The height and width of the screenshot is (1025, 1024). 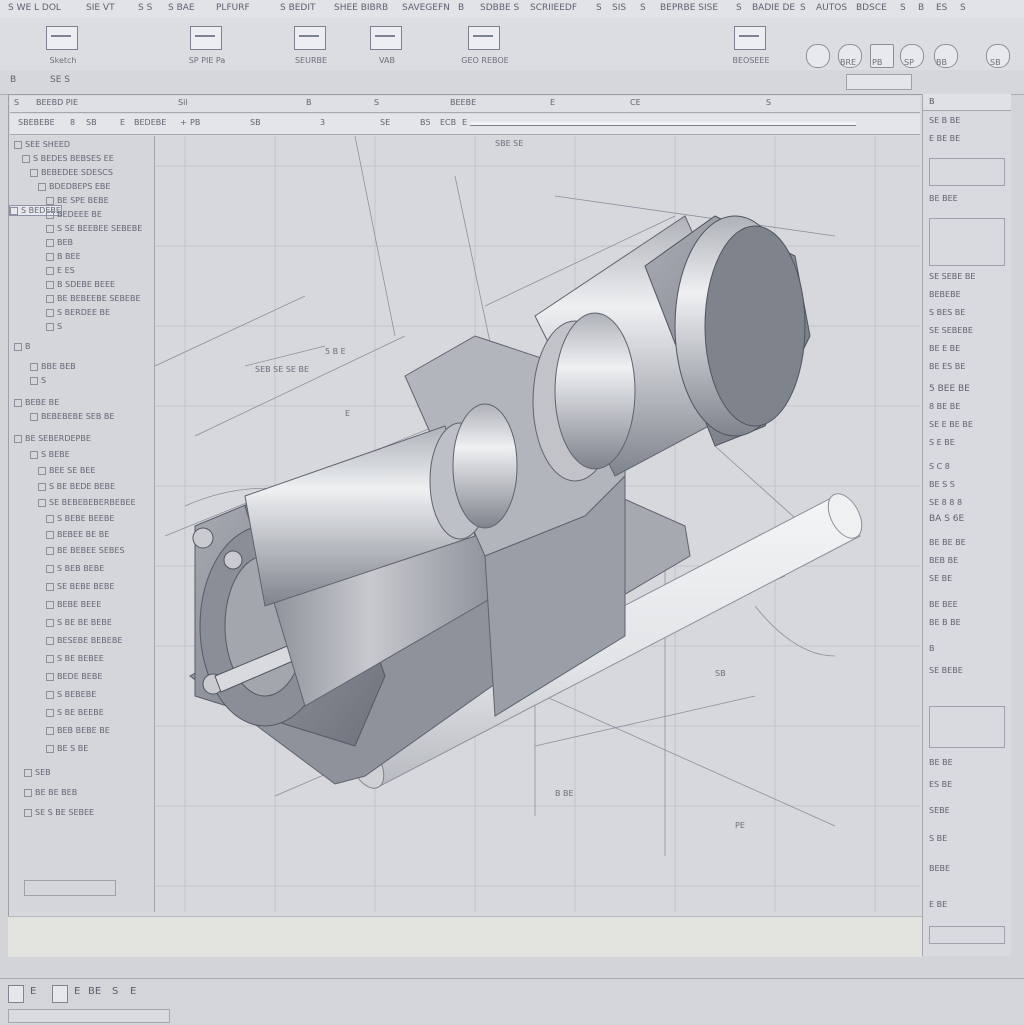 What do you see at coordinates (831, 8) in the screenshot?
I see `menu-item: AUTOS` at bounding box center [831, 8].